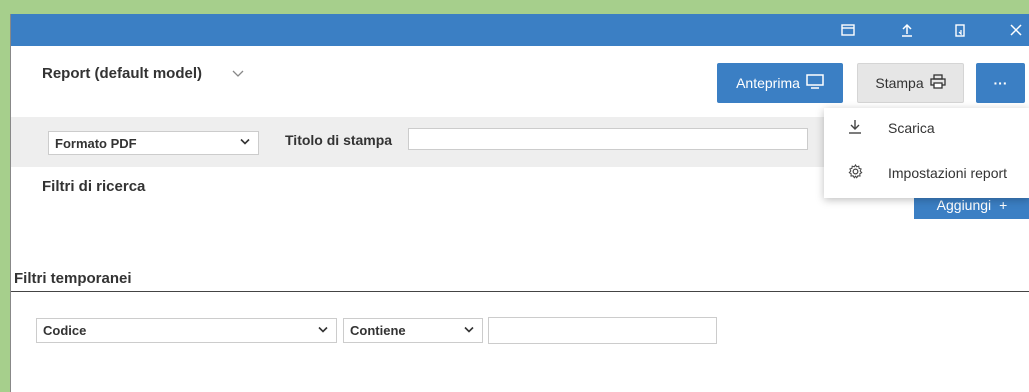  Describe the element at coordinates (948, 173) in the screenshot. I see `menu-item-report-settings-label: Impostazioni report` at that location.